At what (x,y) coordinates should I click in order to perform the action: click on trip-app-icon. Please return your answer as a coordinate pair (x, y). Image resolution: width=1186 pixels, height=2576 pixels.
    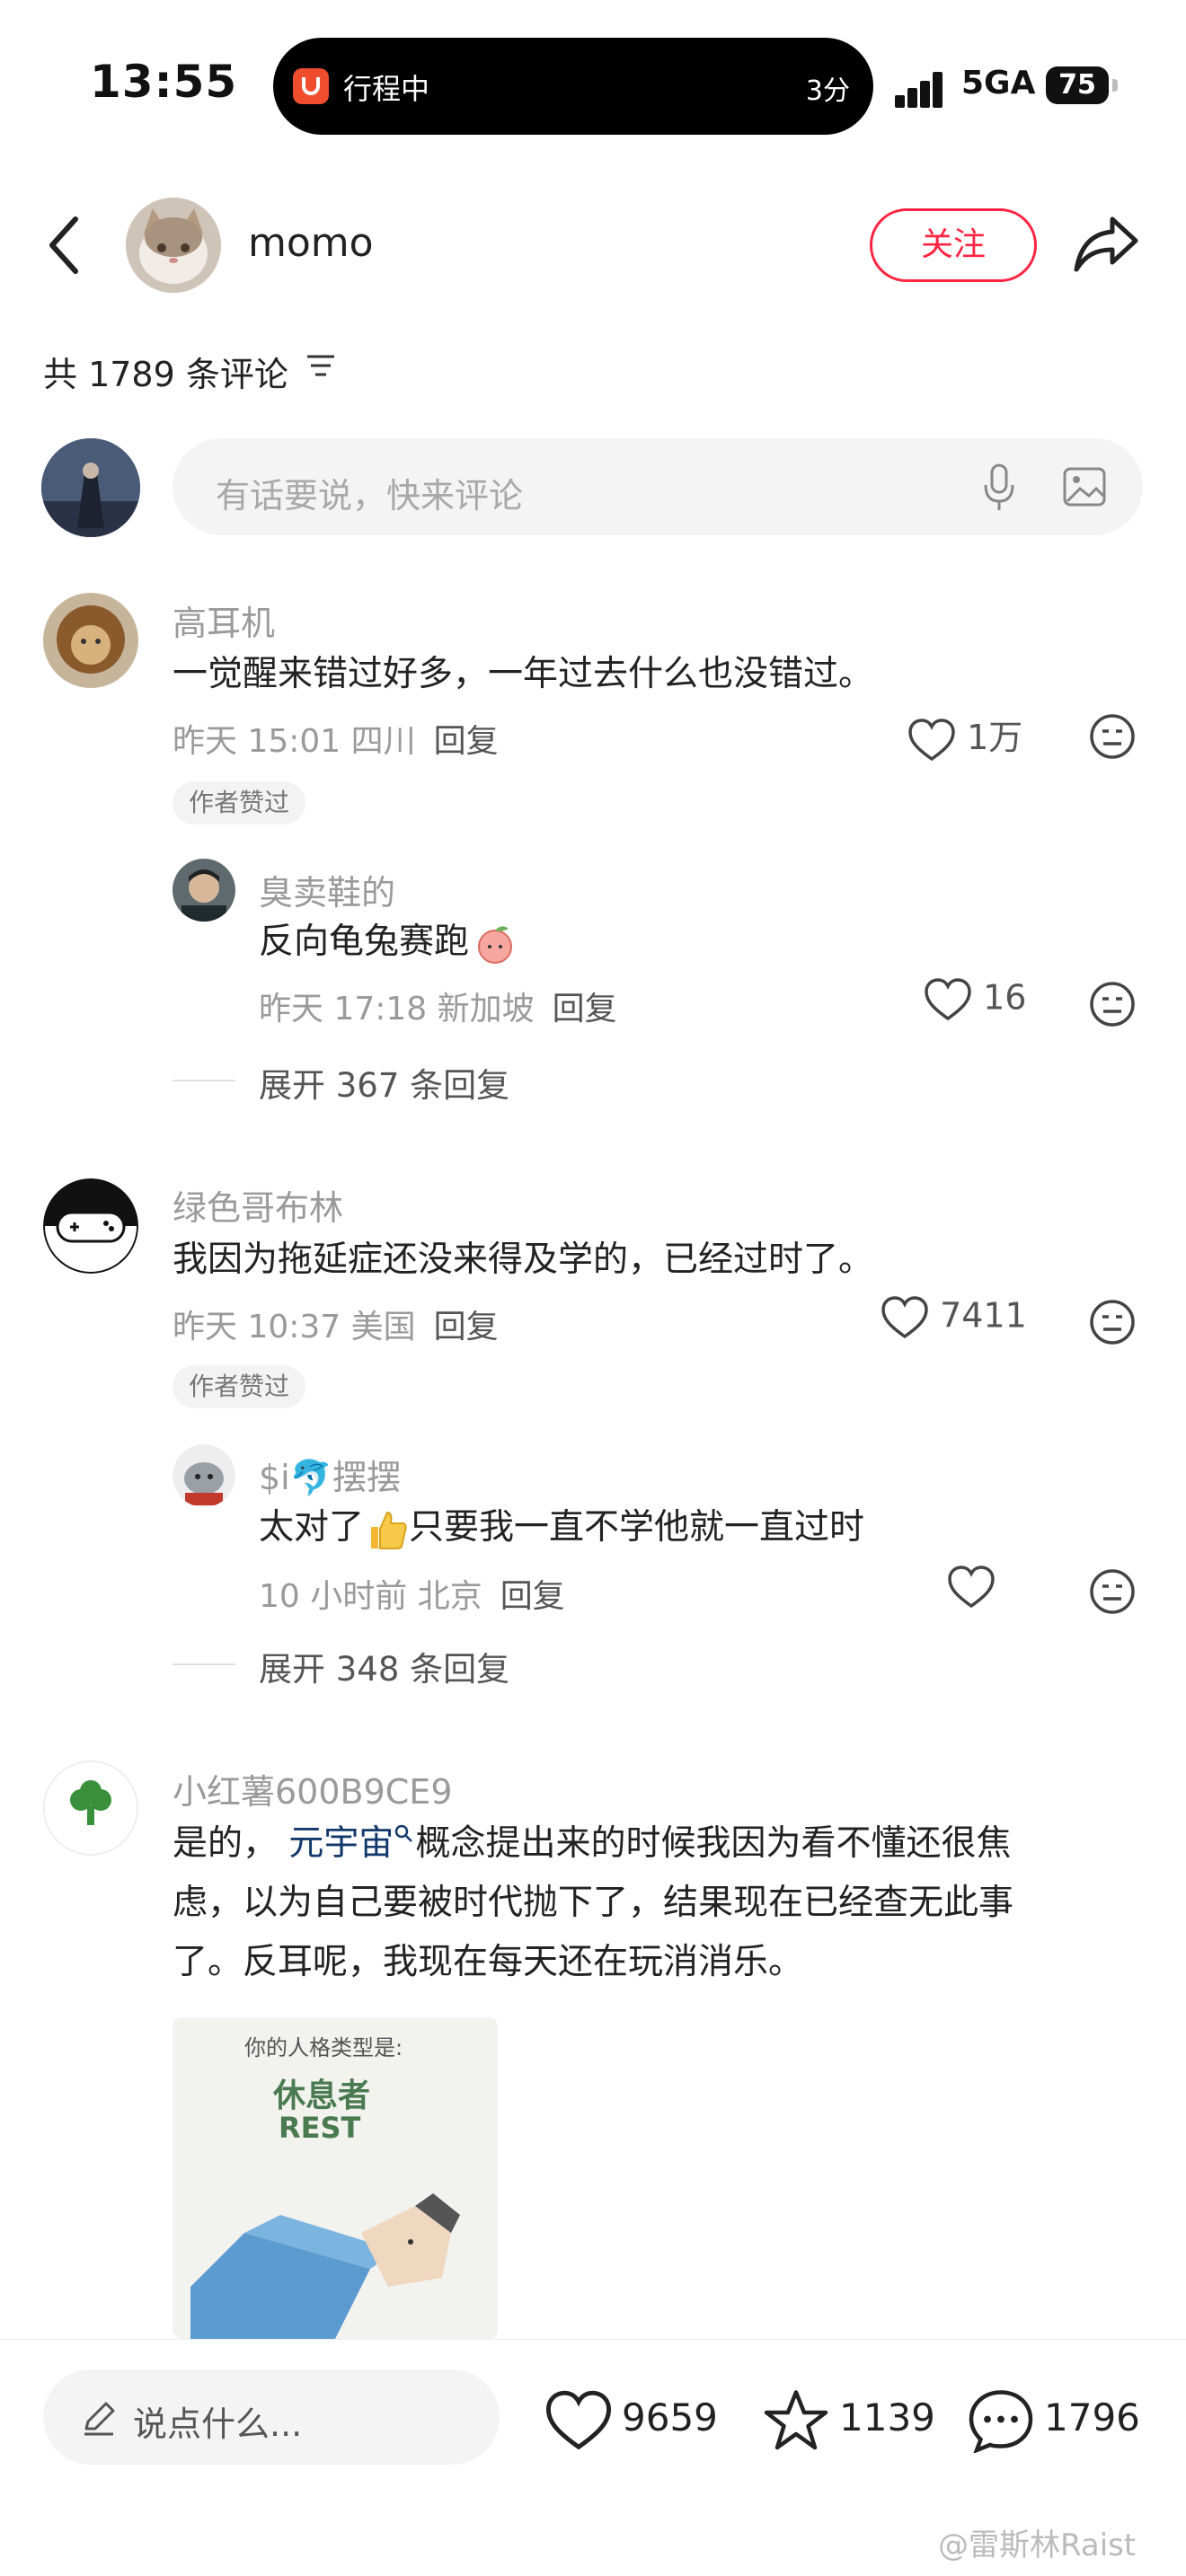
    Looking at the image, I should click on (311, 86).